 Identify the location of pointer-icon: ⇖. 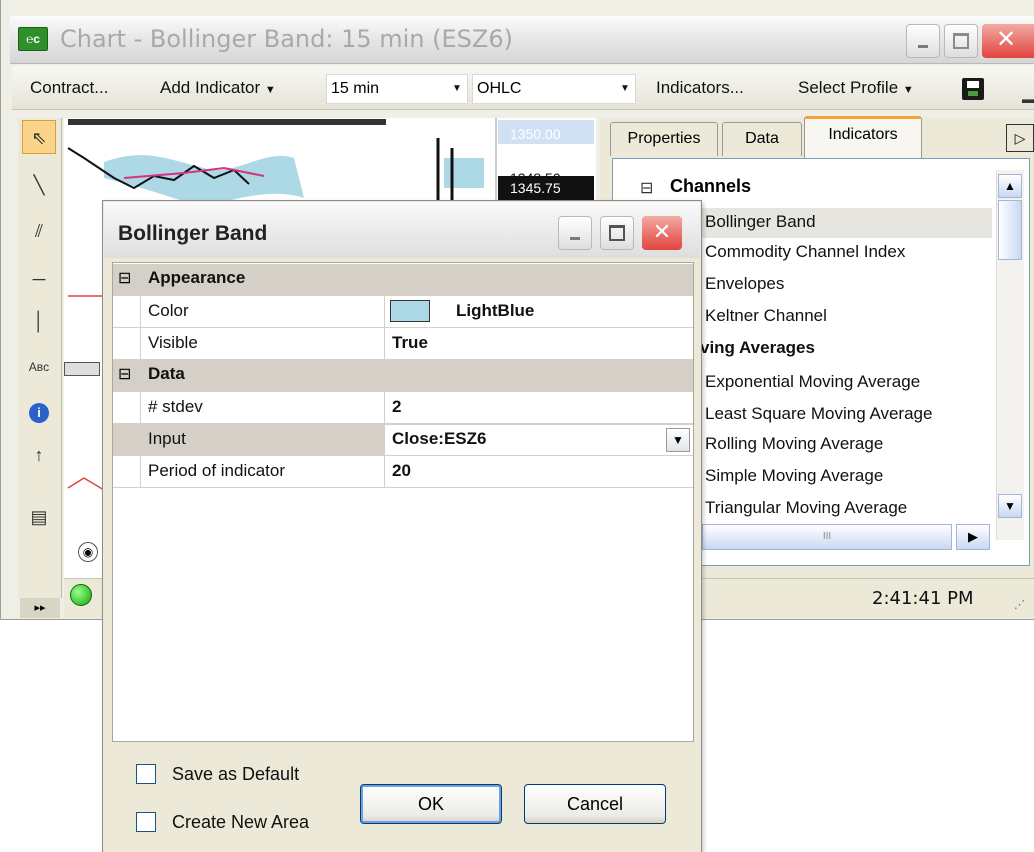
(39, 137).